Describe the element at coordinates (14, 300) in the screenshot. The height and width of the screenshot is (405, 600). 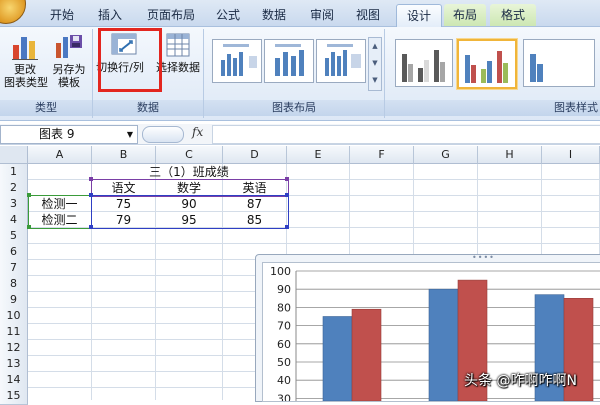
I see `row-header-9: 9` at that location.